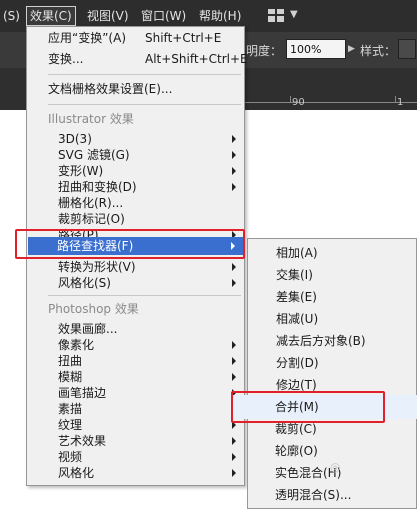 The width and height of the screenshot is (417, 509). Describe the element at coordinates (296, 429) in the screenshot. I see `submenu-item-crop: 裁剪(C)` at that location.